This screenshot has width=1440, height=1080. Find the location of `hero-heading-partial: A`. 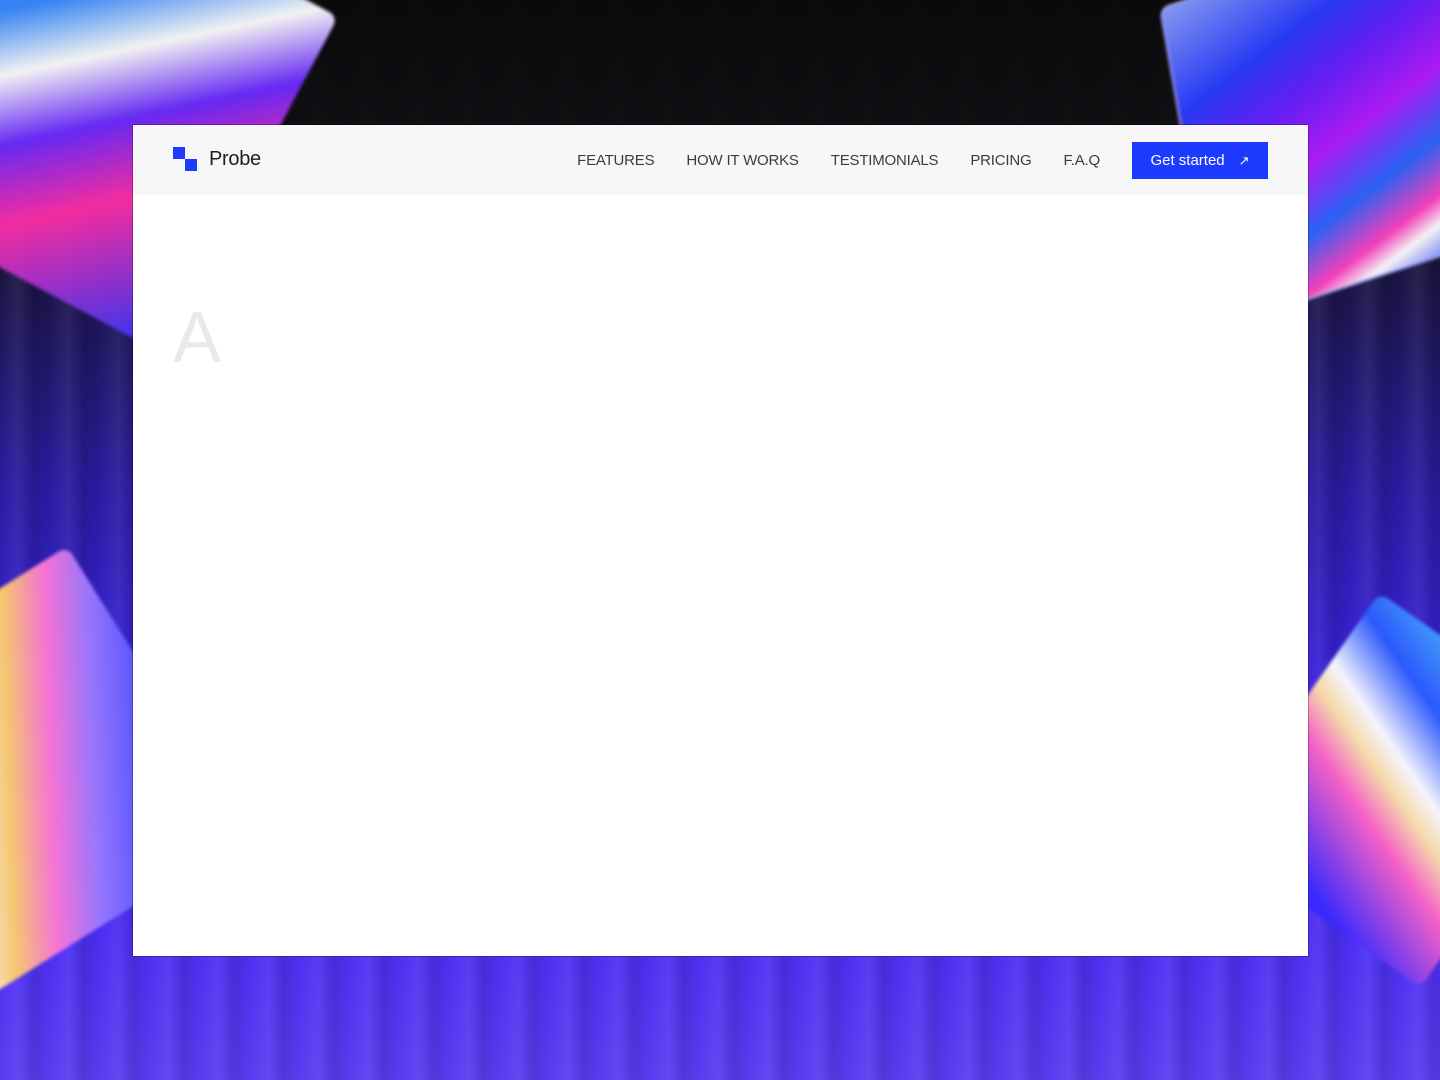

hero-heading-partial: A is located at coordinates (197, 338).